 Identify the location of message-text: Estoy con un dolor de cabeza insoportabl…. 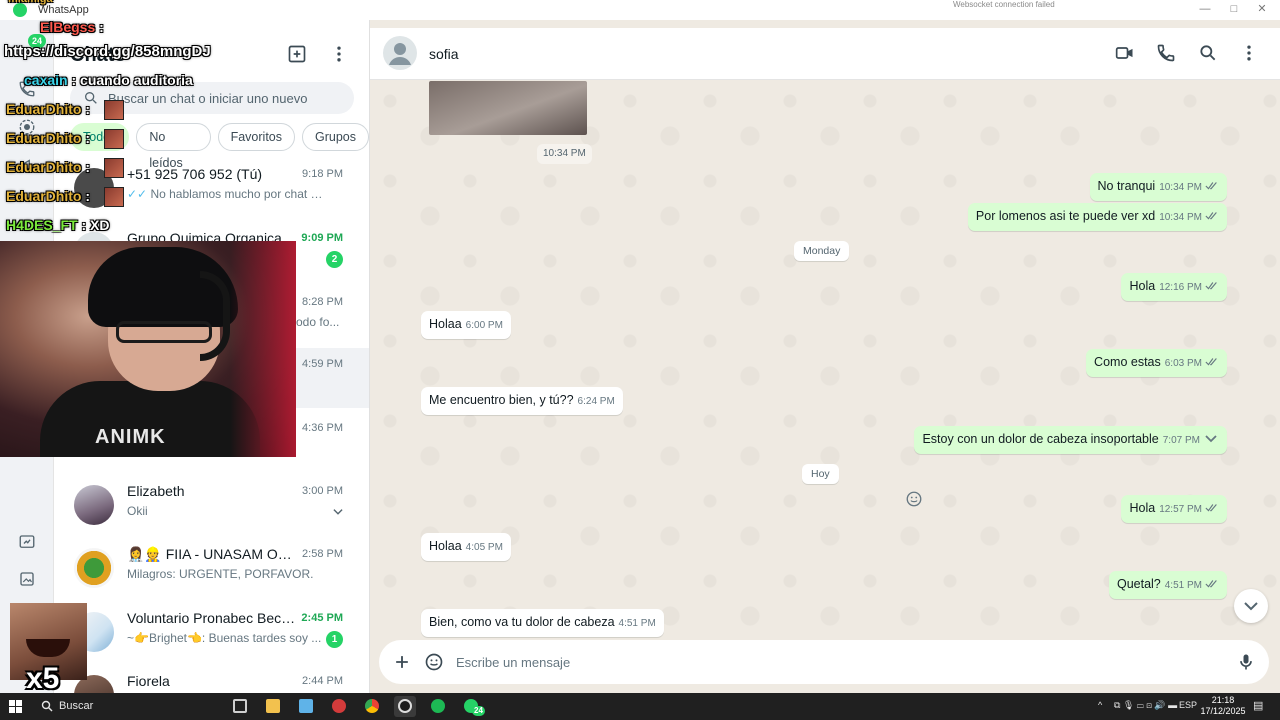
(1040, 439).